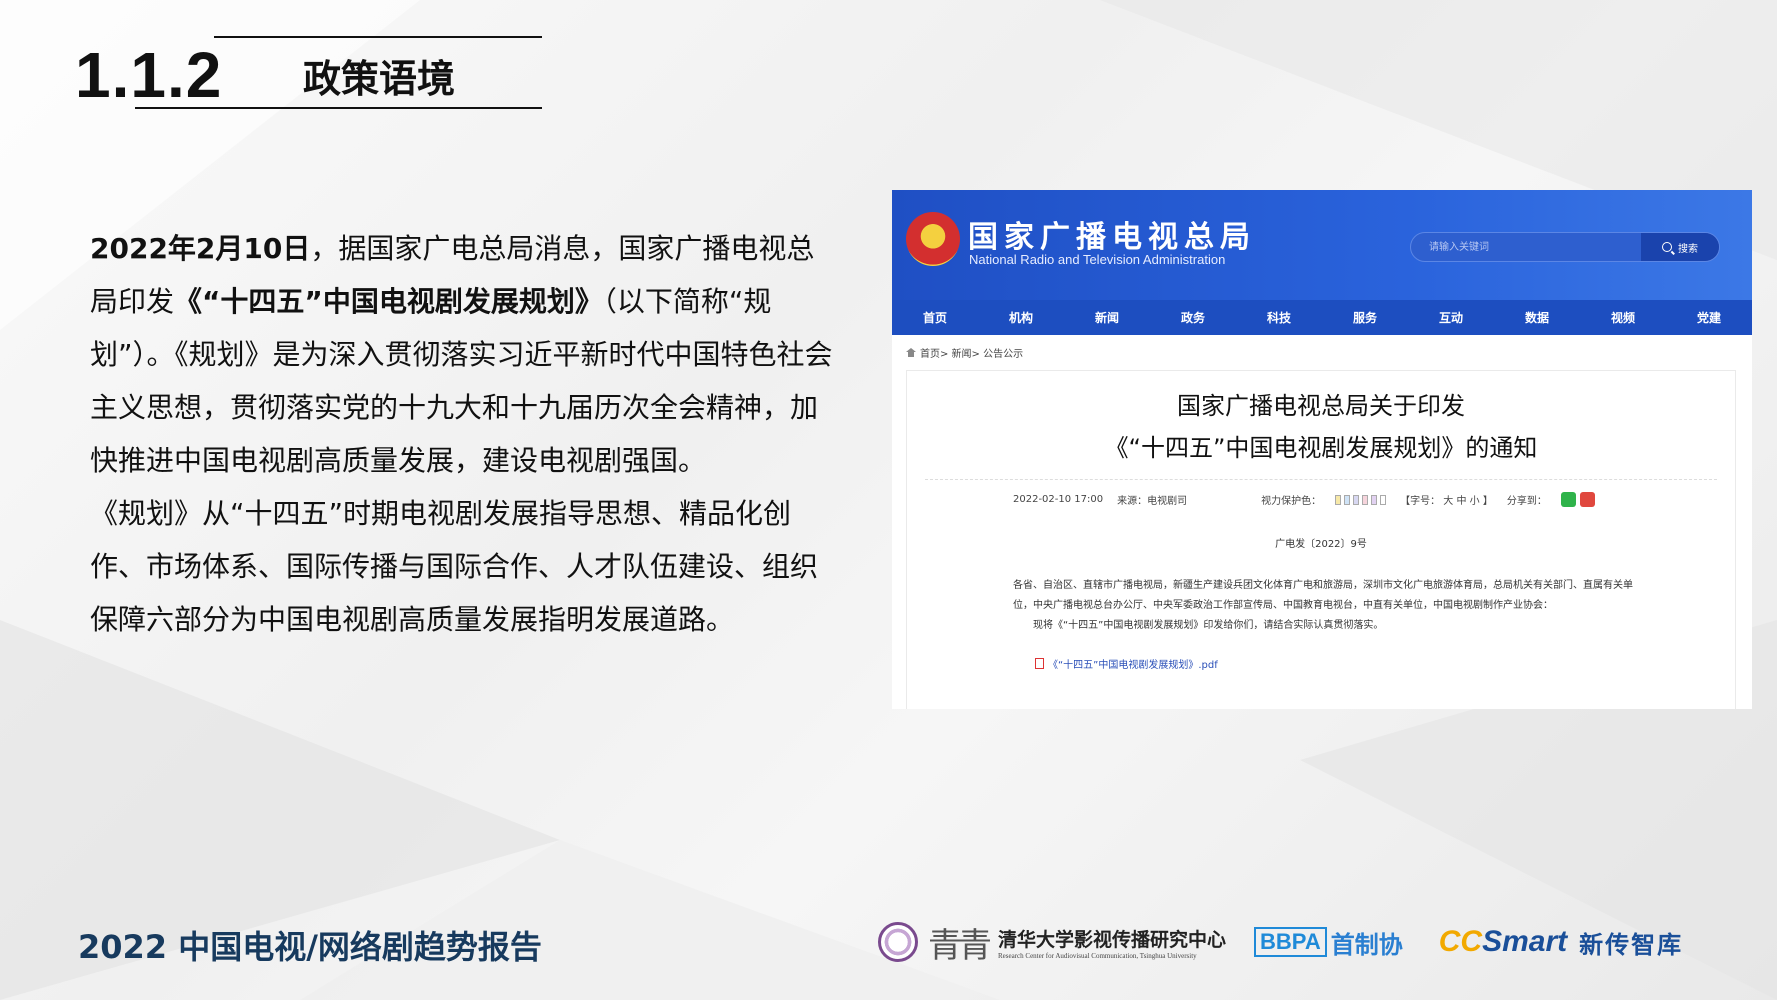 This screenshot has width=1777, height=1000. What do you see at coordinates (1365, 317) in the screenshot?
I see `nav-item-services: 服务` at bounding box center [1365, 317].